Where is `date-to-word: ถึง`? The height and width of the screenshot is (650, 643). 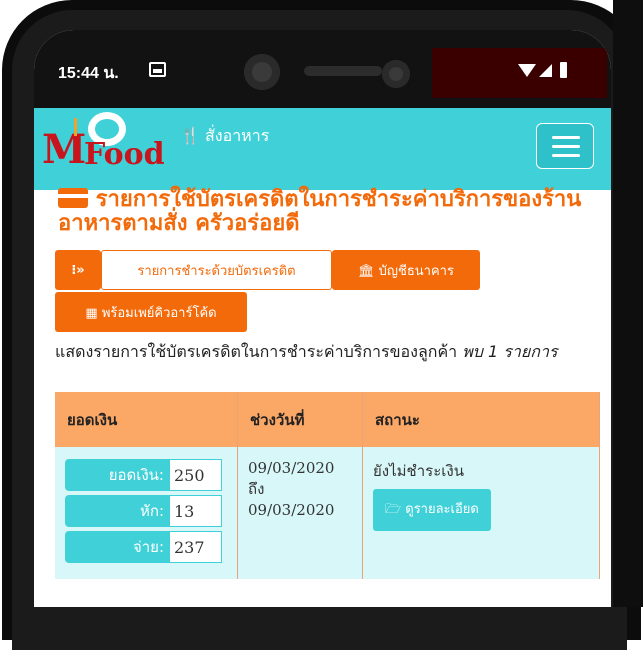 date-to-word: ถึง is located at coordinates (256, 489).